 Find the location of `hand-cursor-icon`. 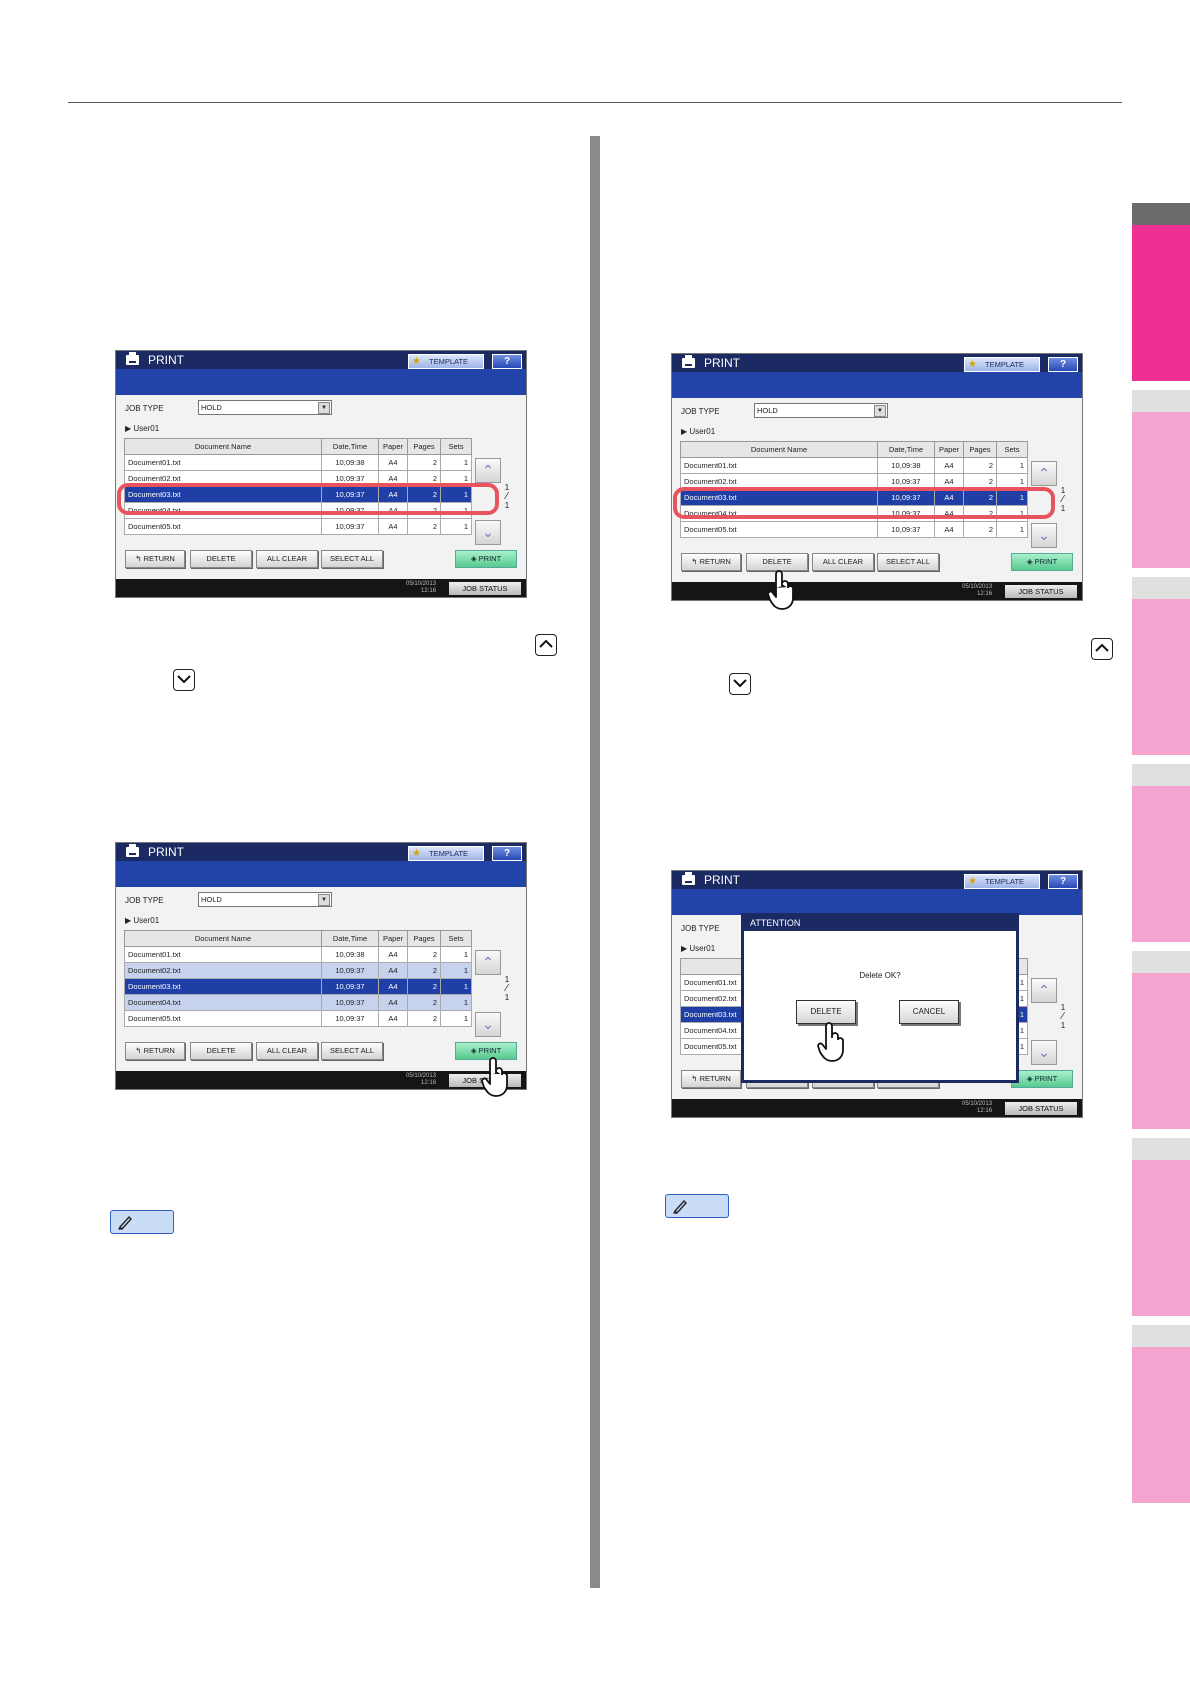

hand-cursor-icon is located at coordinates (781, 590).